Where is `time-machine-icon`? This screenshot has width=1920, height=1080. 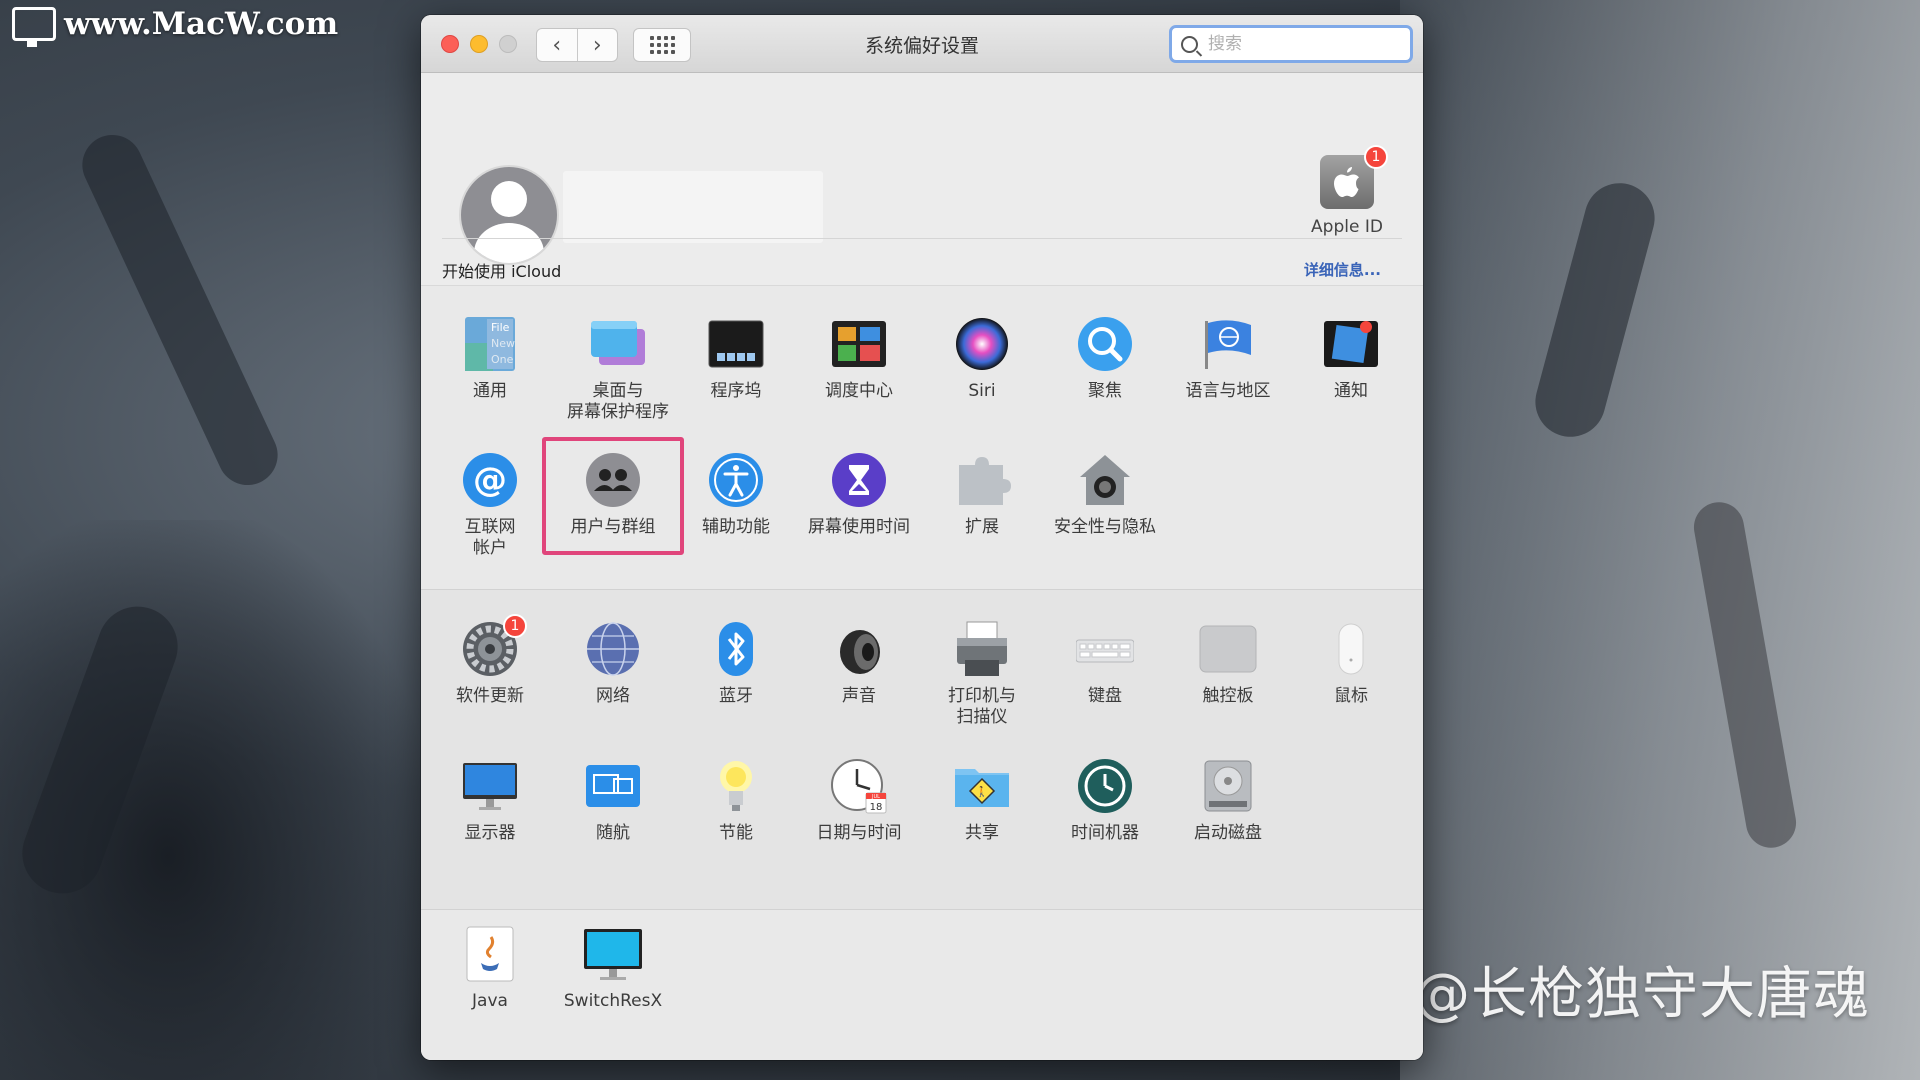 time-machine-icon is located at coordinates (1105, 786).